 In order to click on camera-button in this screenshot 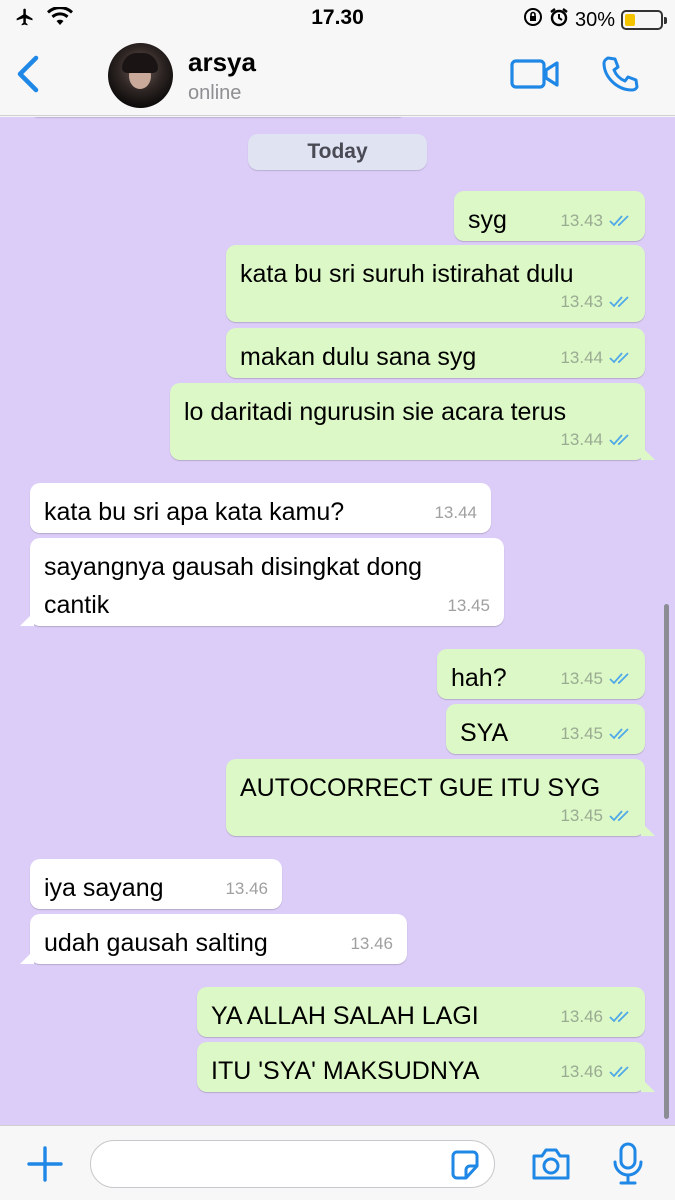, I will do `click(551, 1164)`.